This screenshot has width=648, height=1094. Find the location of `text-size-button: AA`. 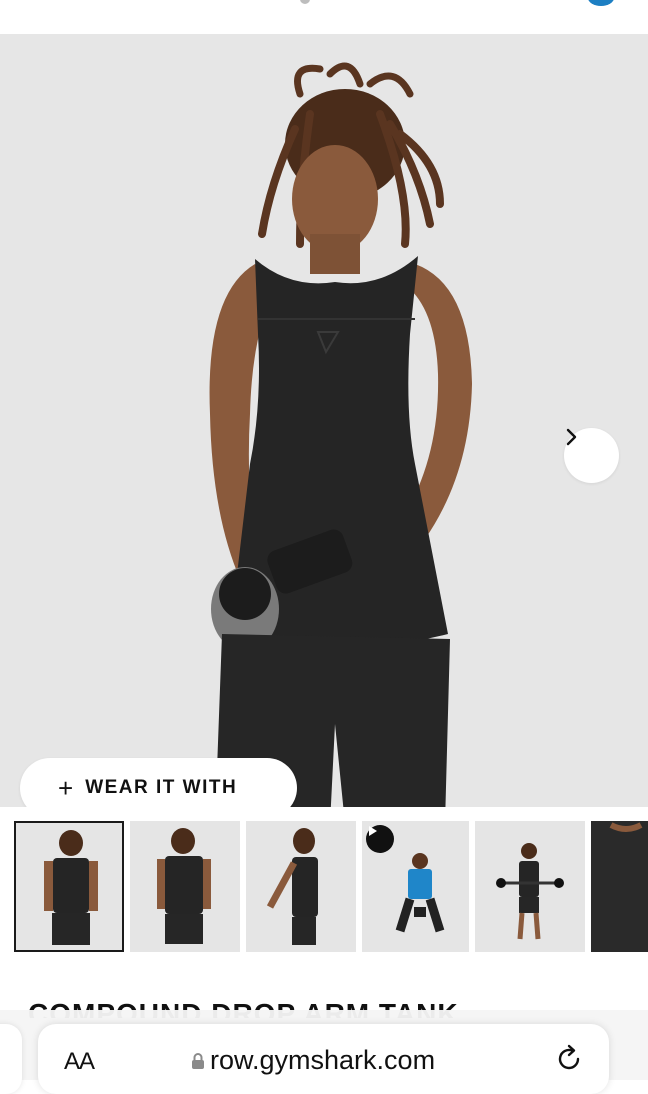

text-size-button: AA is located at coordinates (79, 1062).